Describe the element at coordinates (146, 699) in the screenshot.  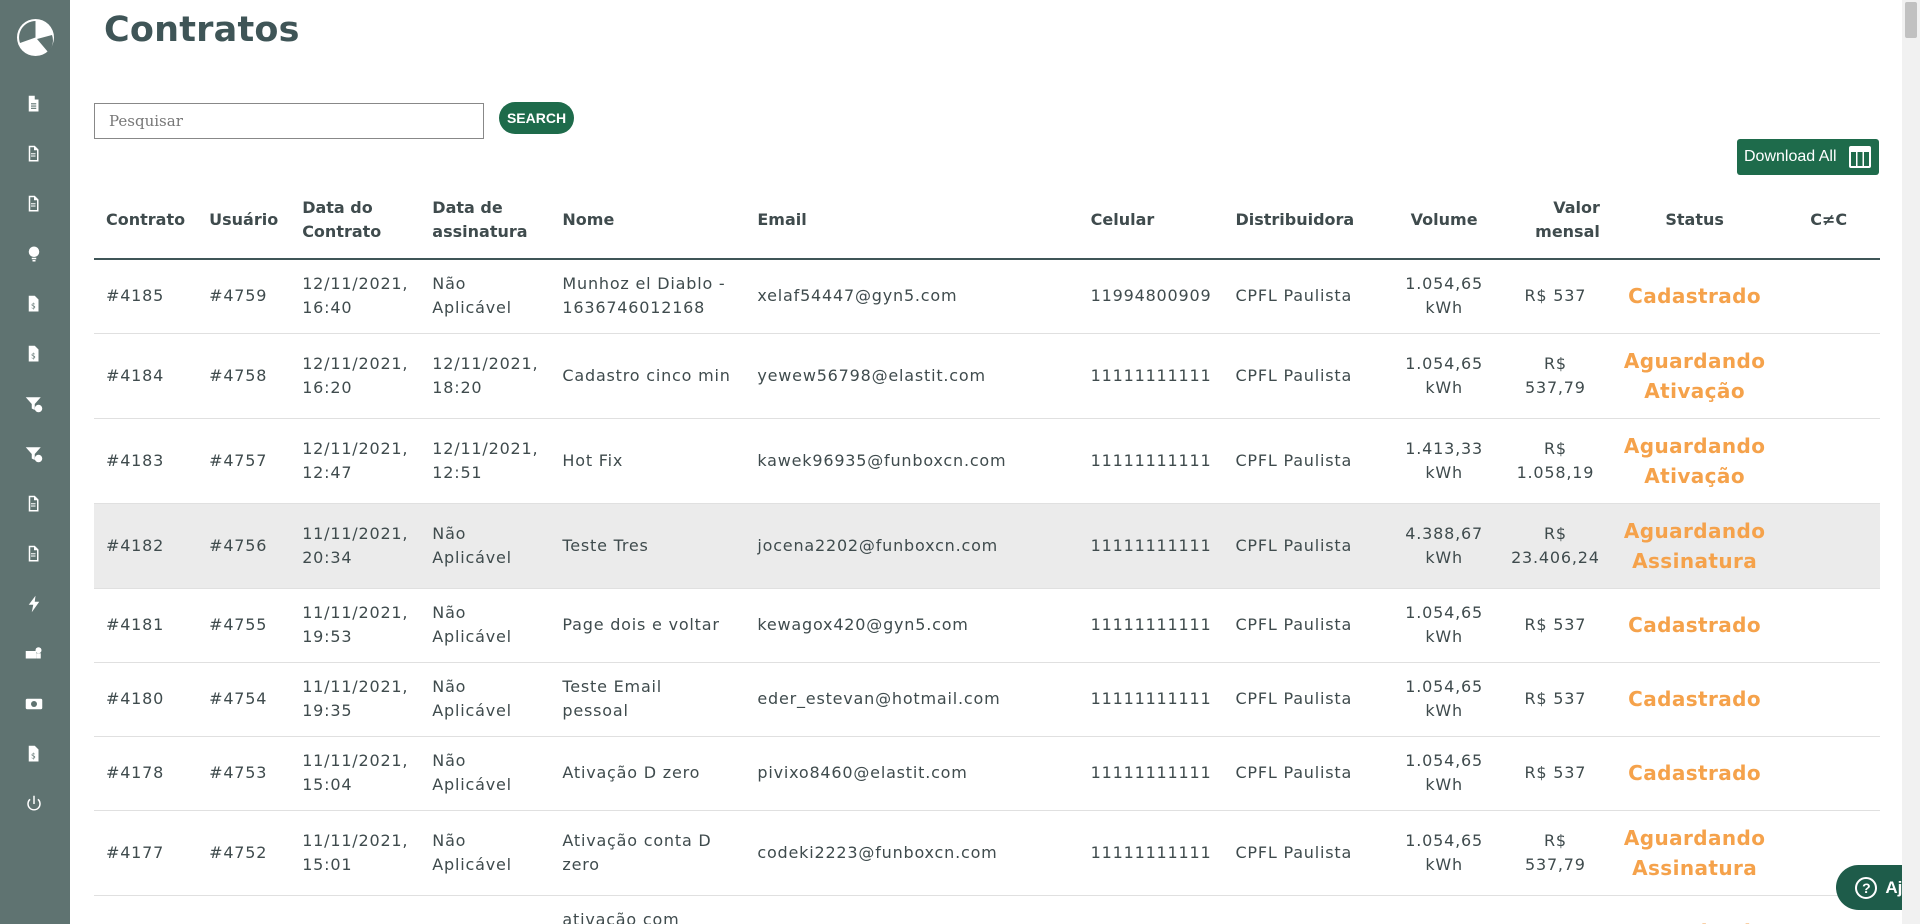
I see `cell-contrato: #4180` at that location.